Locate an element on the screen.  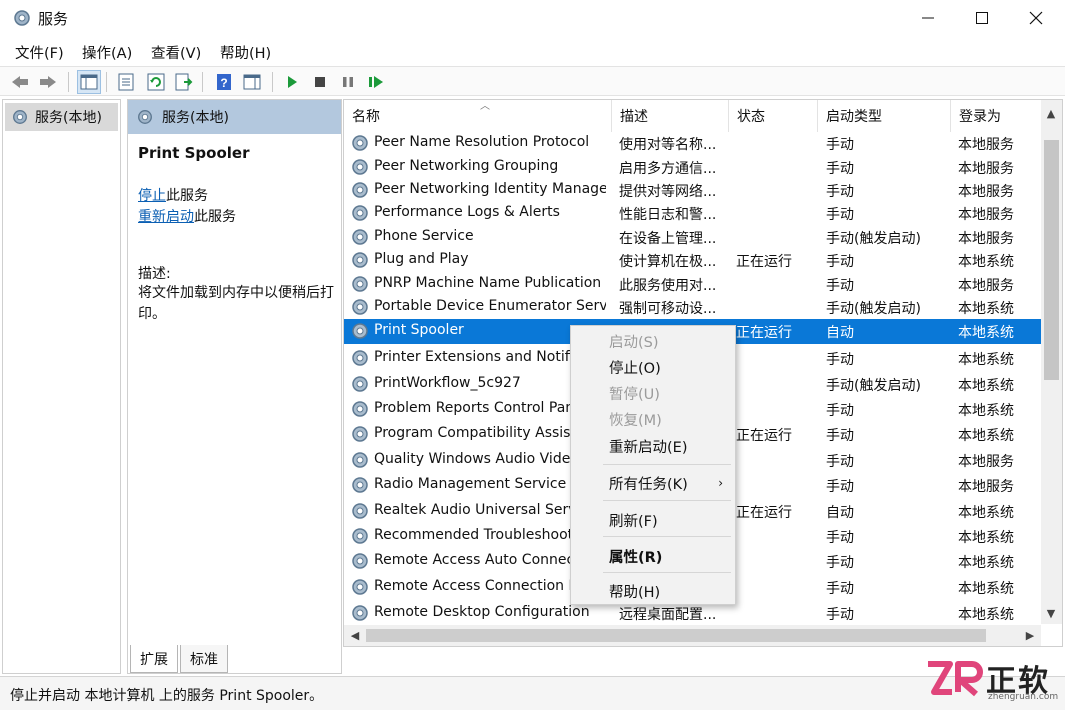
help-button: ? is located at coordinates (224, 82).